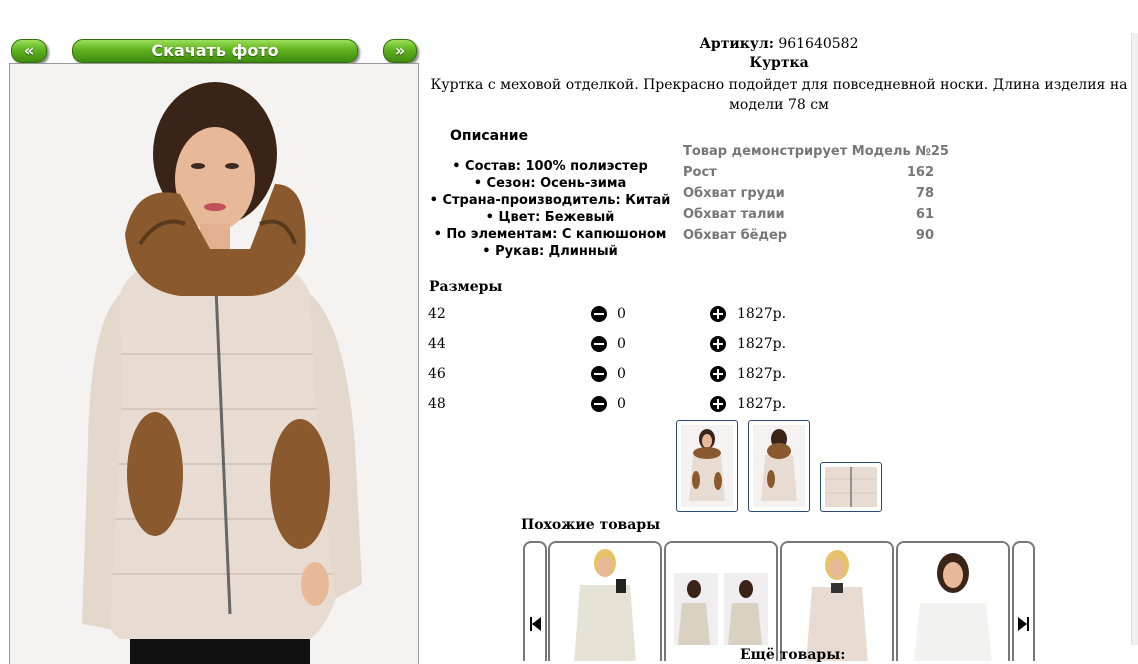 The image size is (1138, 664). Describe the element at coordinates (628, 376) in the screenshot. I see `size-row: 46 0 1827р.` at that location.